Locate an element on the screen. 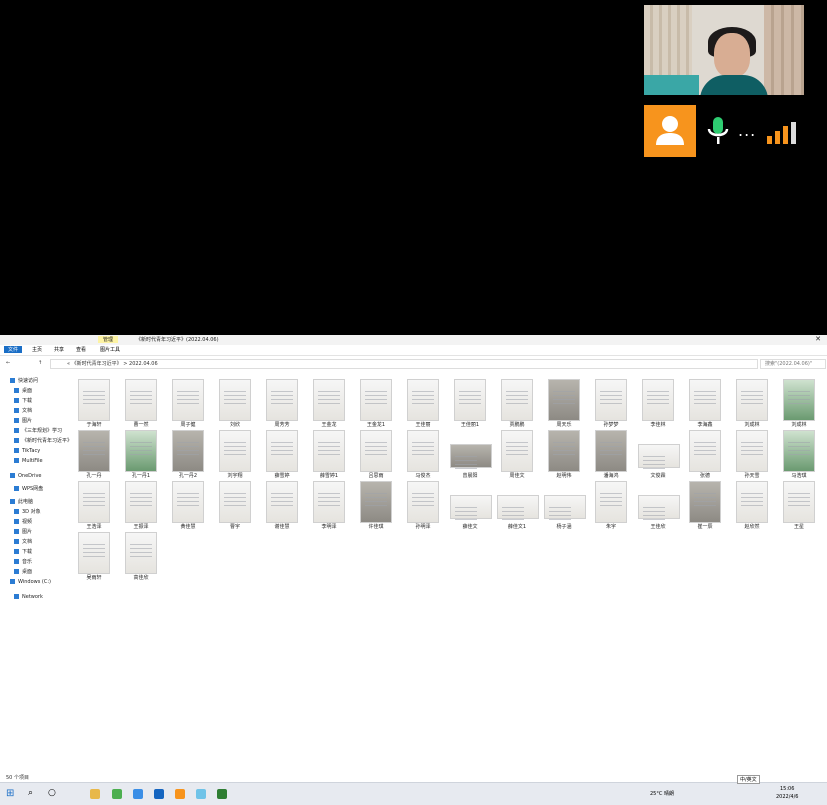 The width and height of the screenshot is (827, 805). nav-item: 此电脑 is located at coordinates (21, 502).